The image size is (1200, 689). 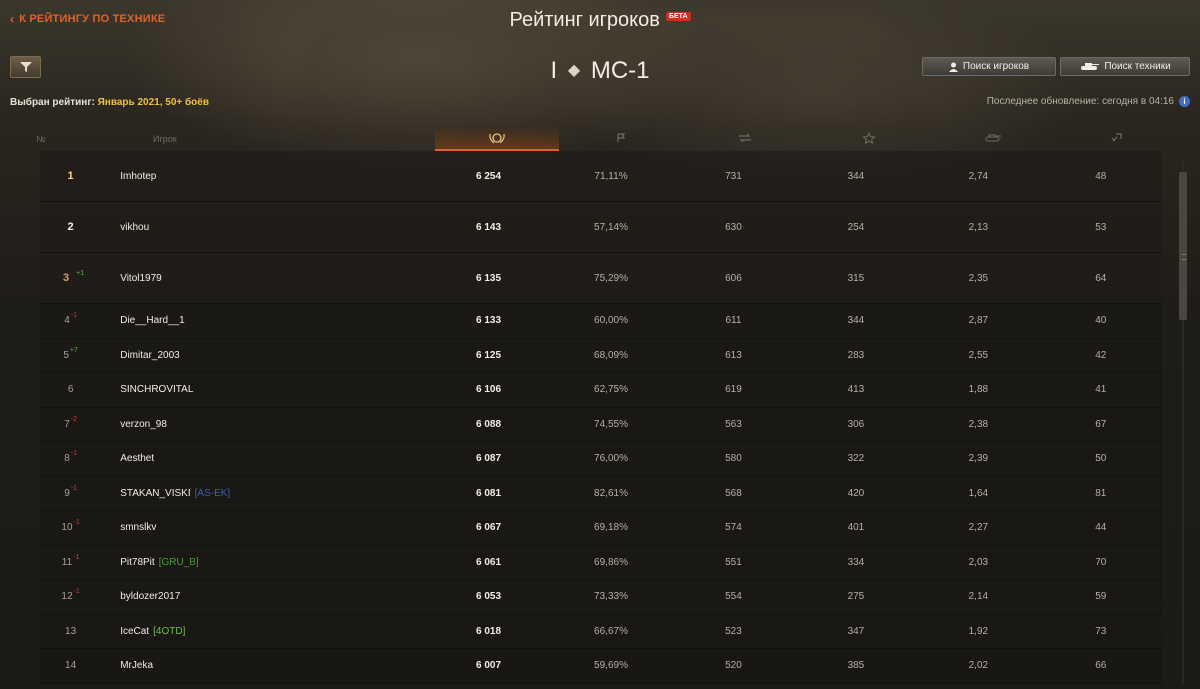 I want to click on damage-cell: 611, so click(x=733, y=321).